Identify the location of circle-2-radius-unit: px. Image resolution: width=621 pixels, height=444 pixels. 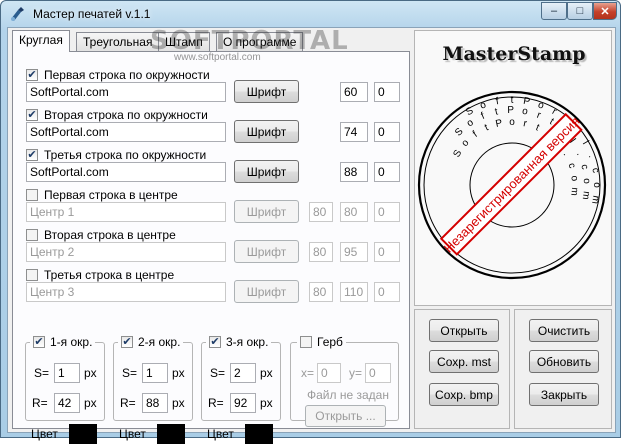
(178, 403).